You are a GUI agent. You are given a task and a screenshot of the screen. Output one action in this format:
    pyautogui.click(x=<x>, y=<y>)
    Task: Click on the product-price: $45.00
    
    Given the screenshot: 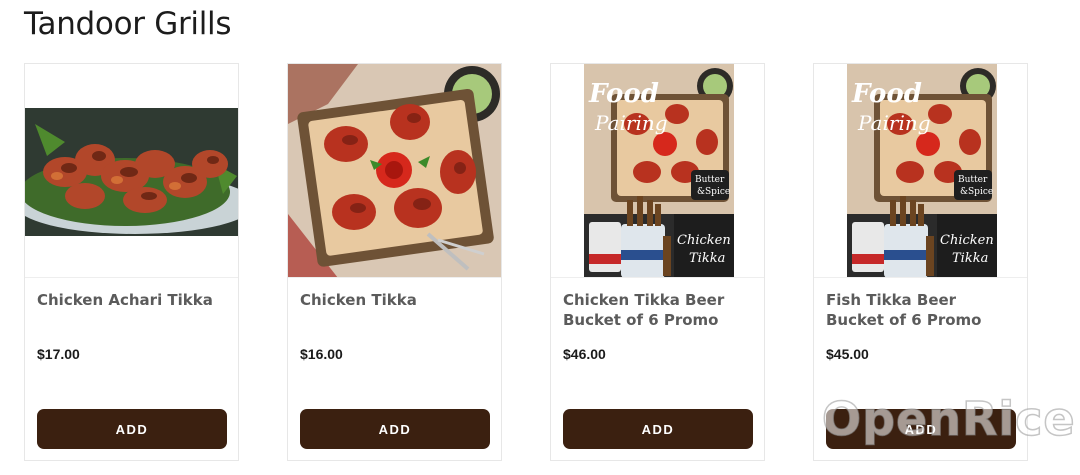 What is the action you would take?
    pyautogui.click(x=847, y=354)
    